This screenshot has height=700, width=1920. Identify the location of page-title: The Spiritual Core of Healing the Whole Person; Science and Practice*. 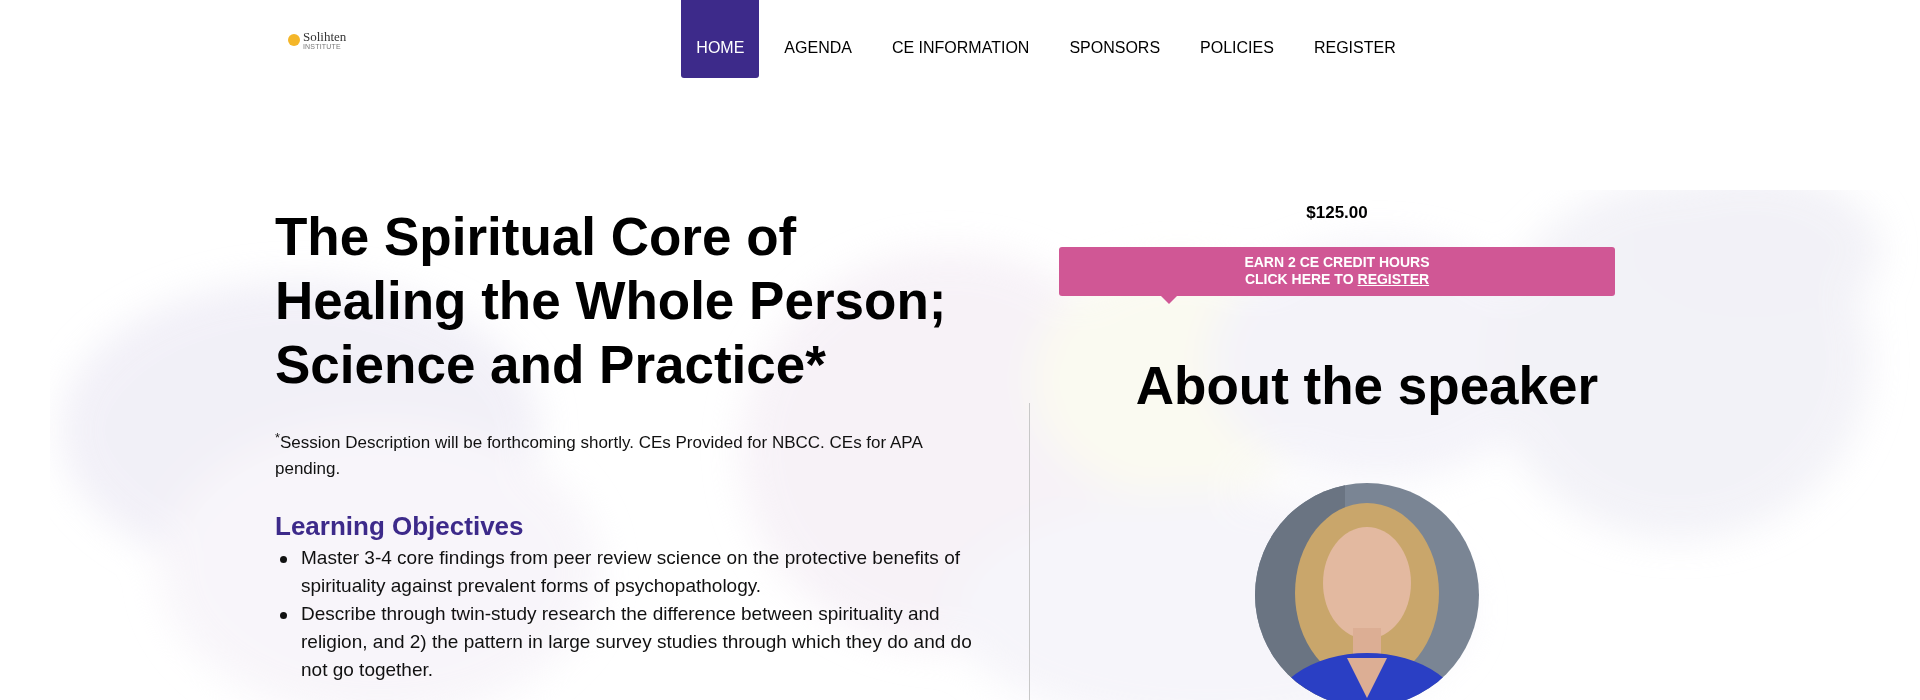
(611, 301).